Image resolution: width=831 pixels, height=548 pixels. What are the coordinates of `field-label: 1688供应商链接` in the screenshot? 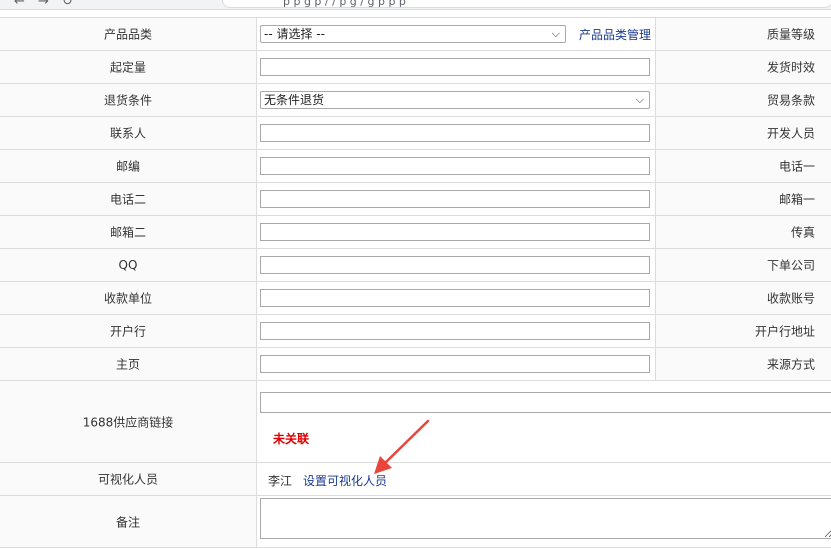 It's located at (128, 422).